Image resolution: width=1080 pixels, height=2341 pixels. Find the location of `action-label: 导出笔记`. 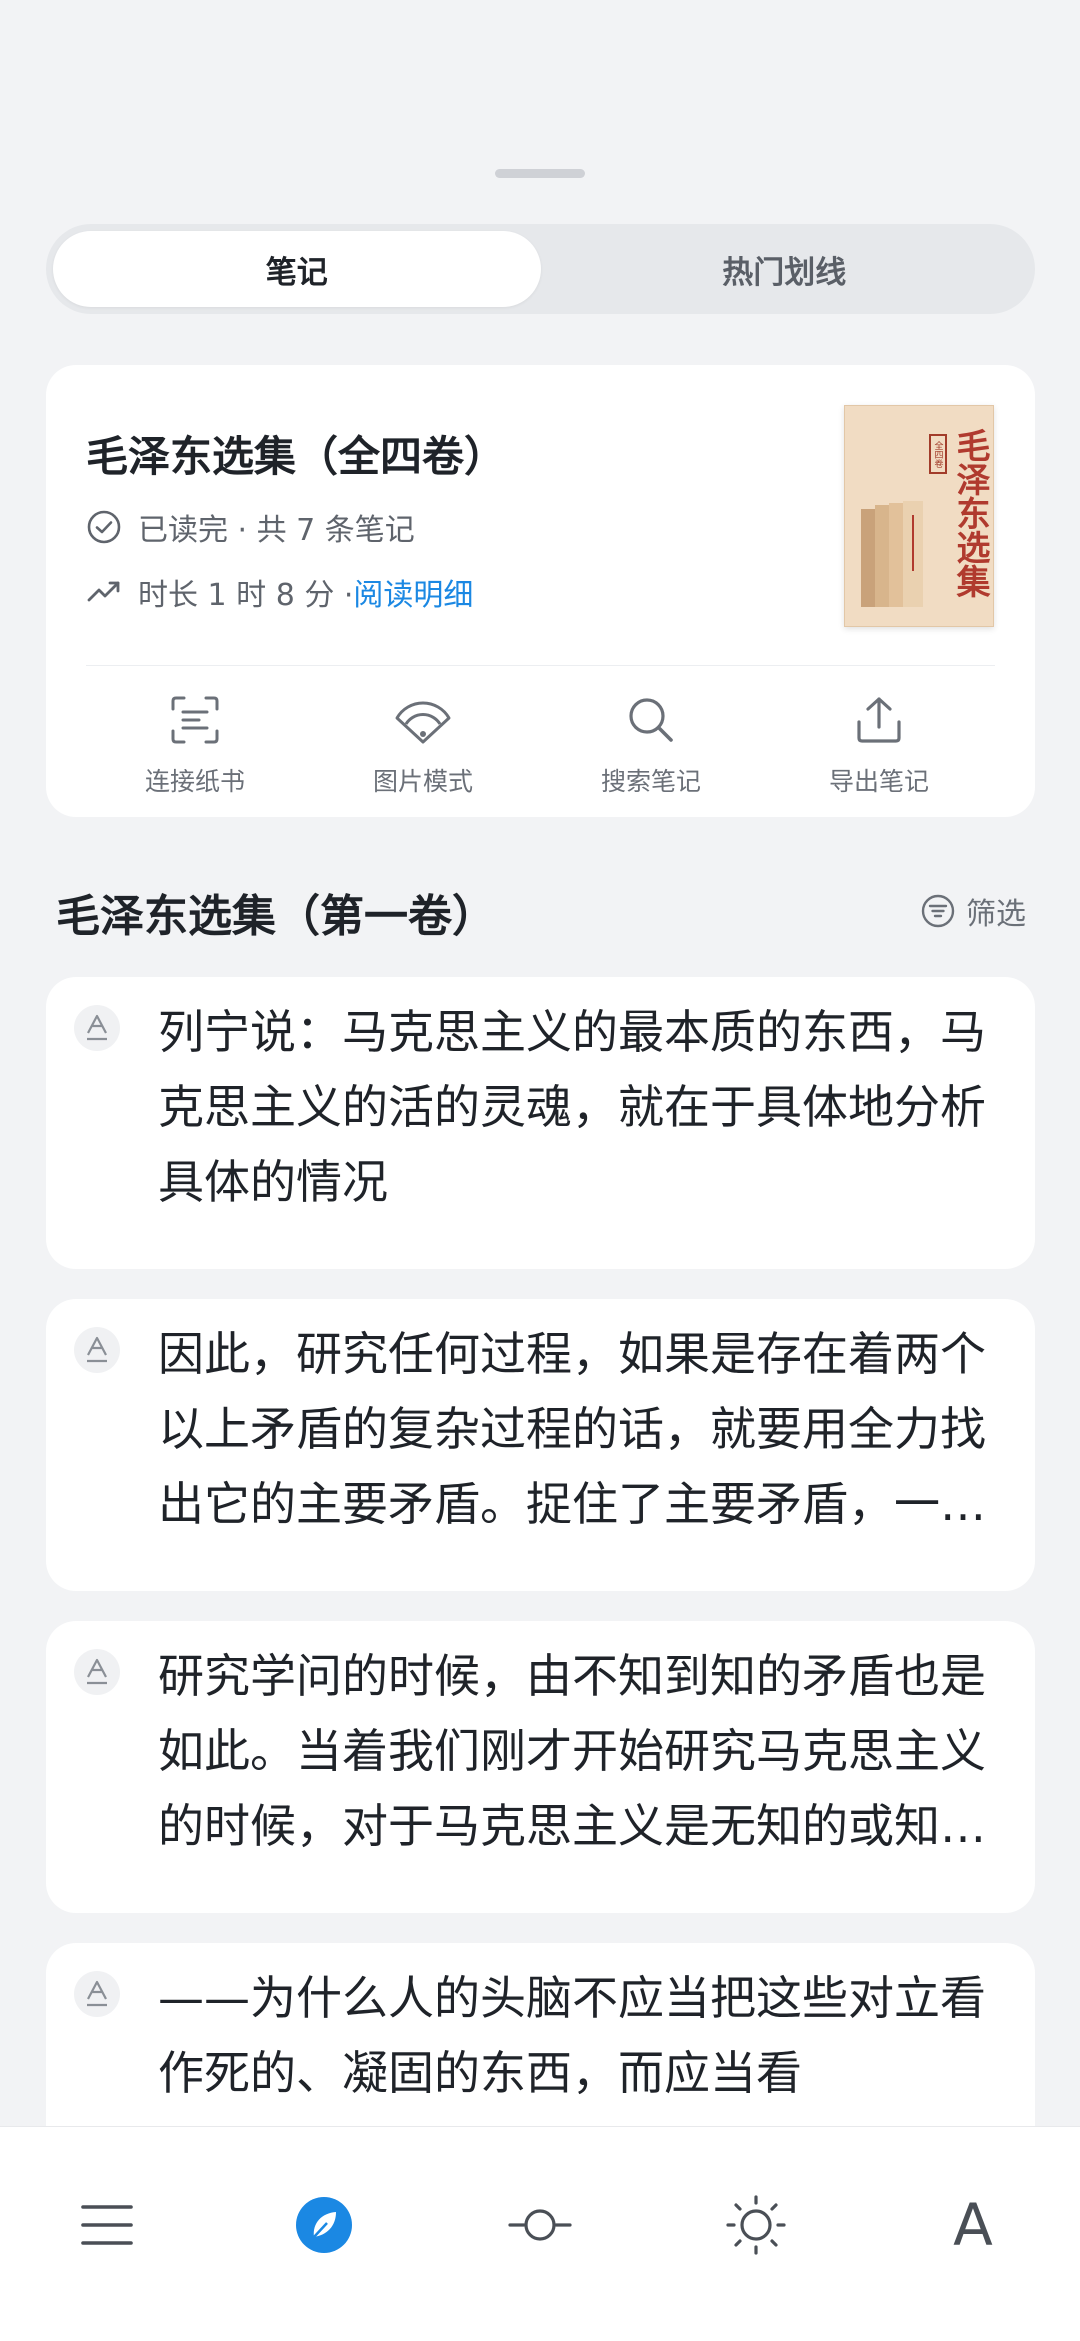

action-label: 导出笔记 is located at coordinates (878, 781).